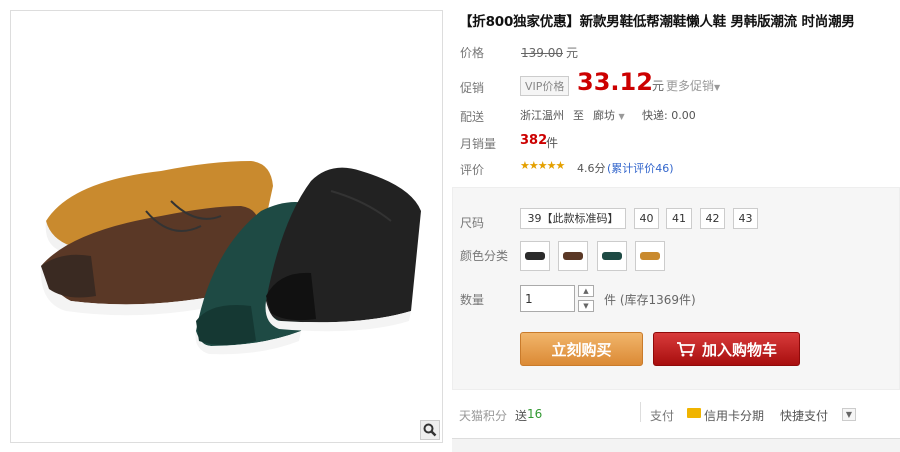 The height and width of the screenshot is (452, 900). What do you see at coordinates (578, 115) in the screenshot?
I see `ship-to-word: 至` at bounding box center [578, 115].